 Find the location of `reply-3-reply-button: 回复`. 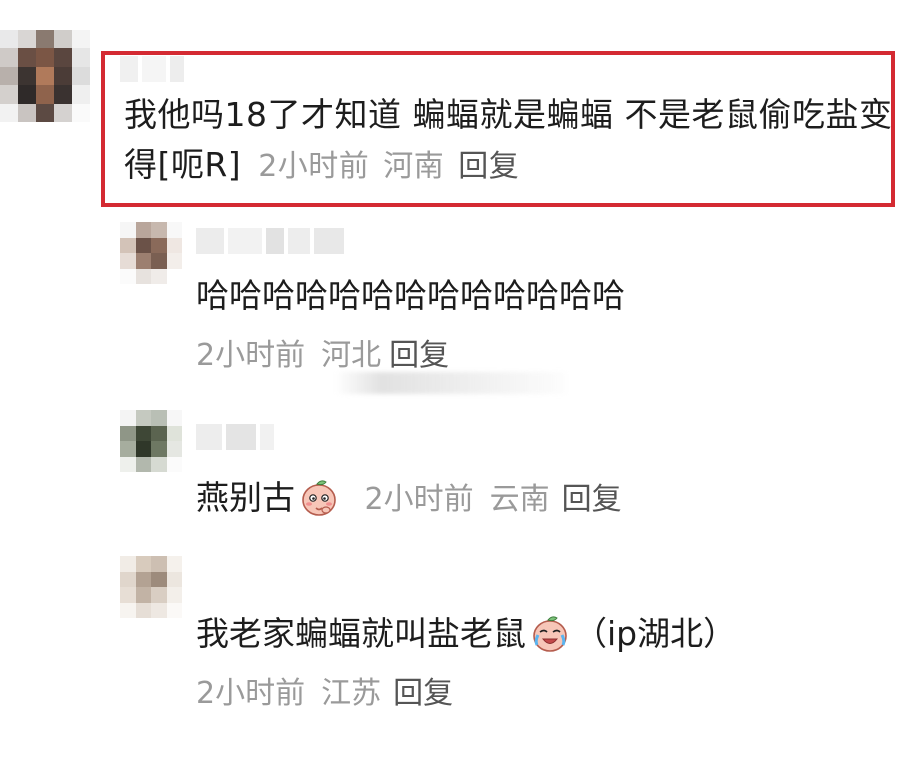

reply-3-reply-button: 回复 is located at coordinates (423, 693).